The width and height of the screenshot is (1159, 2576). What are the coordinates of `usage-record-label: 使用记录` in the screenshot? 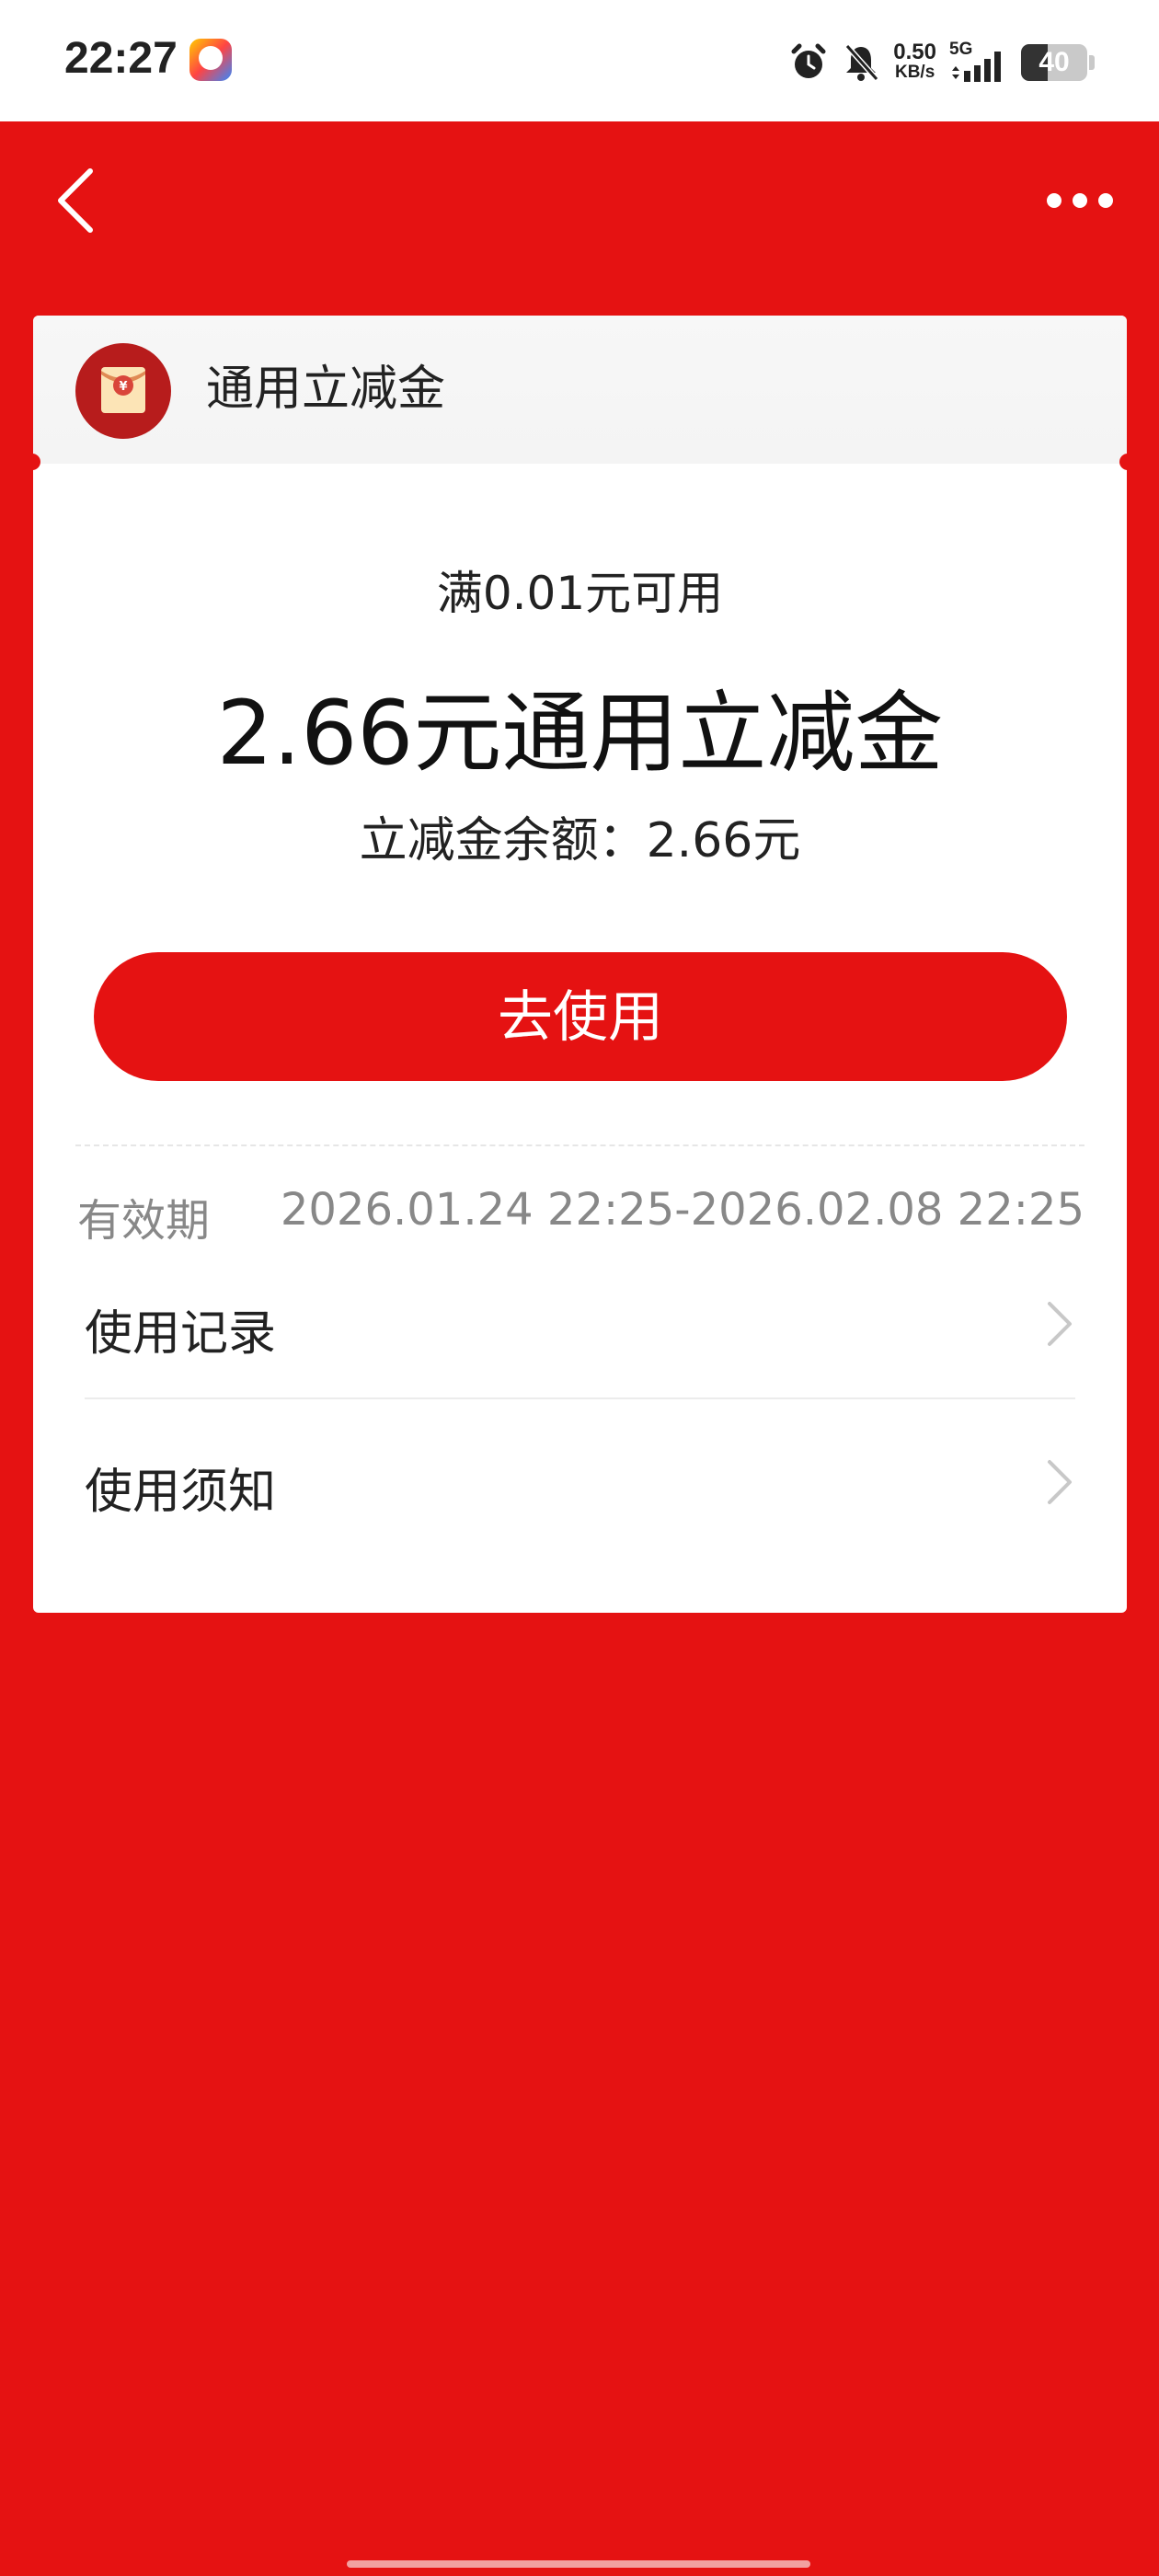 It's located at (181, 1334).